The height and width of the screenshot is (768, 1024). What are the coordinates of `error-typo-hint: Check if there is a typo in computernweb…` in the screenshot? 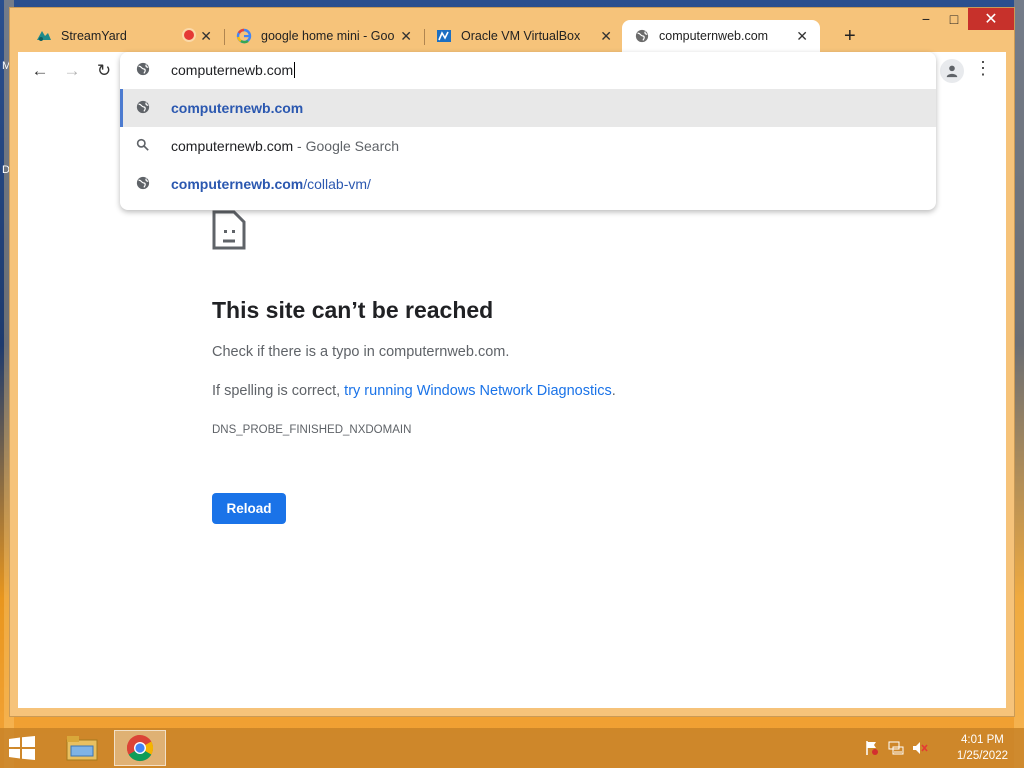 It's located at (361, 352).